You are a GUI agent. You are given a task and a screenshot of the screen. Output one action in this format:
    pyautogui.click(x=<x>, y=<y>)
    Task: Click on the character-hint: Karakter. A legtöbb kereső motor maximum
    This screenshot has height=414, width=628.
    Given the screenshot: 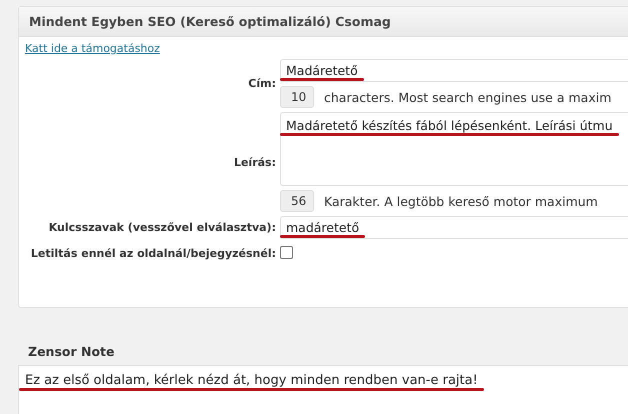 What is the action you would take?
    pyautogui.click(x=461, y=201)
    